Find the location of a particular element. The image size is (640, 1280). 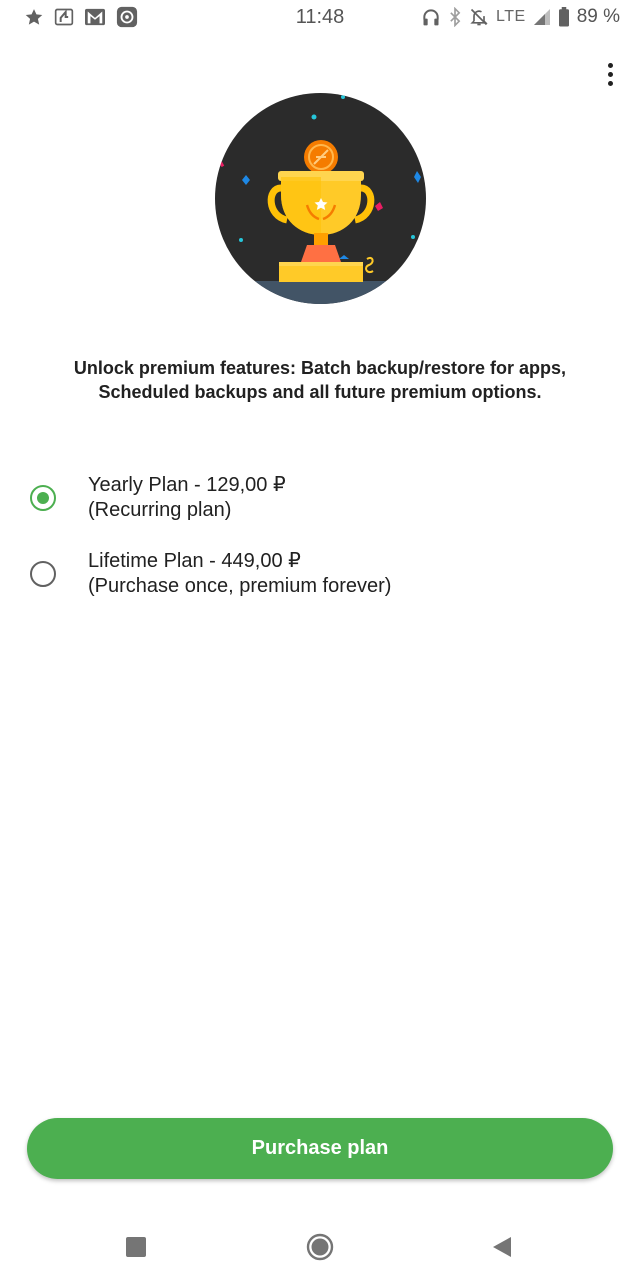

plan-text-yearly: Yearly Plan - 129,00 ₽ (Recurring plan) is located at coordinates (187, 498).